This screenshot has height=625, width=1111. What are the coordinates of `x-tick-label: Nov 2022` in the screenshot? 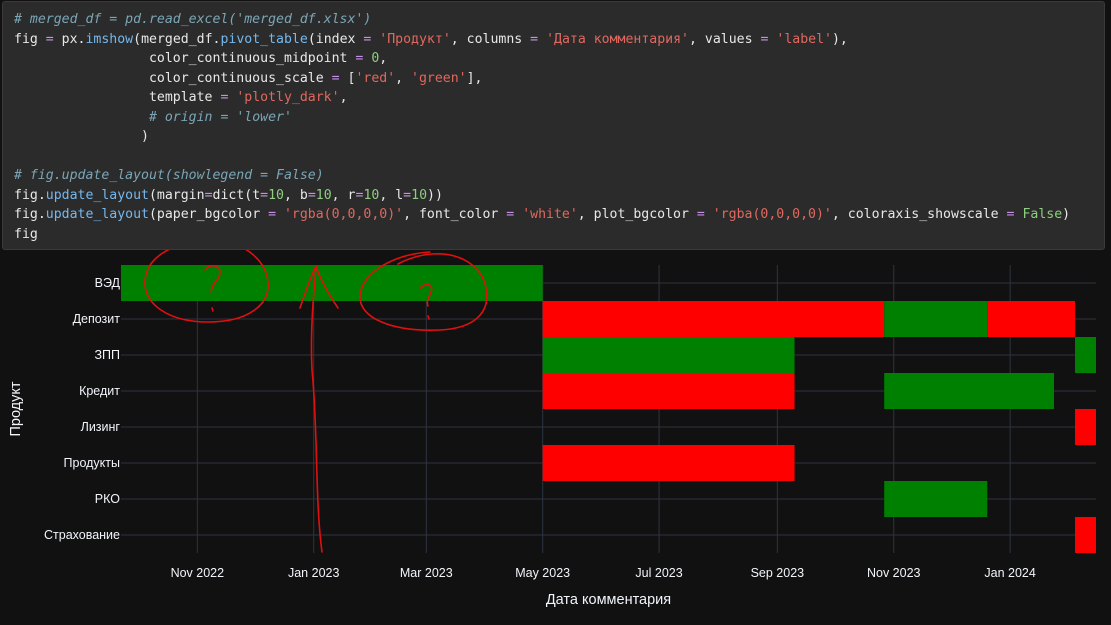 It's located at (198, 573).